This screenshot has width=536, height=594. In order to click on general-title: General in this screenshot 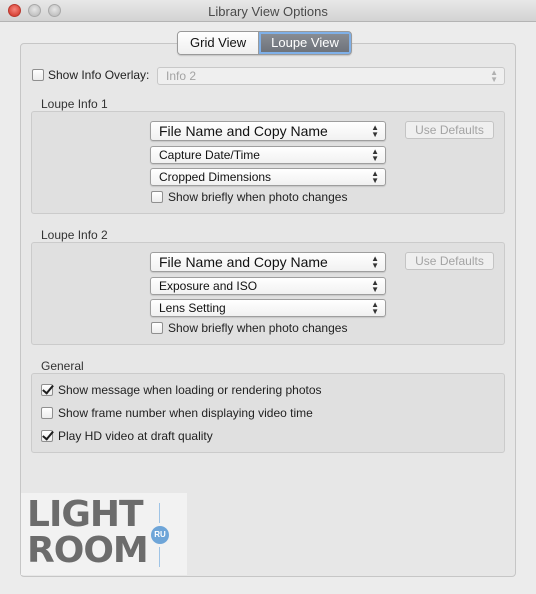, I will do `click(62, 366)`.